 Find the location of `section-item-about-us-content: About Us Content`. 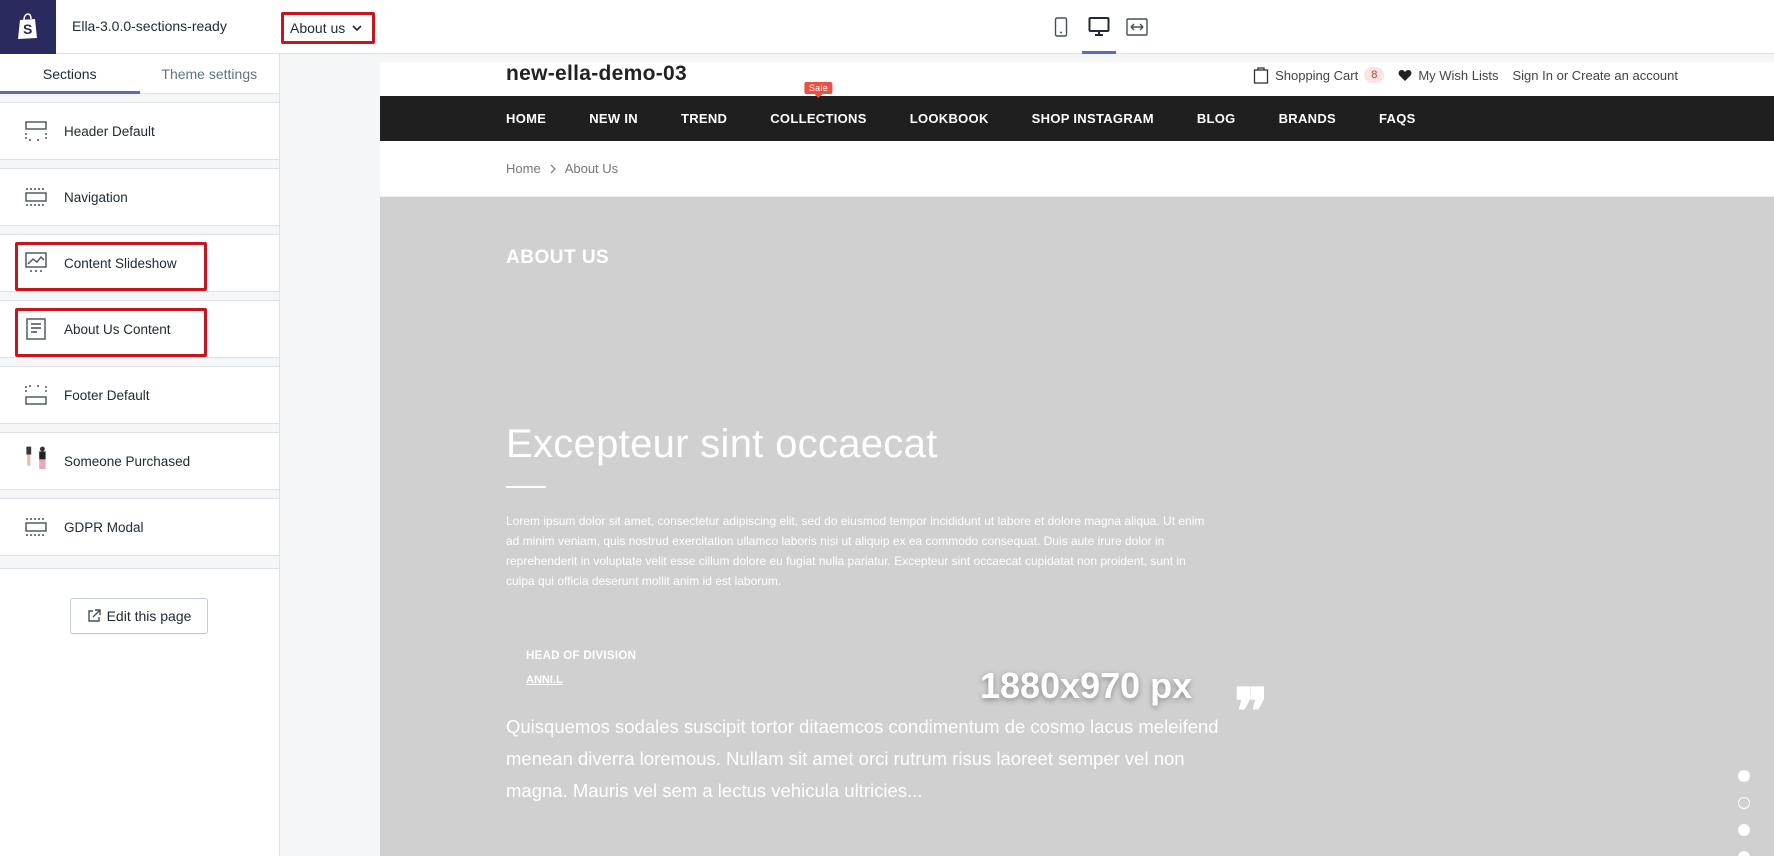

section-item-about-us-content: About Us Content is located at coordinates (139, 329).